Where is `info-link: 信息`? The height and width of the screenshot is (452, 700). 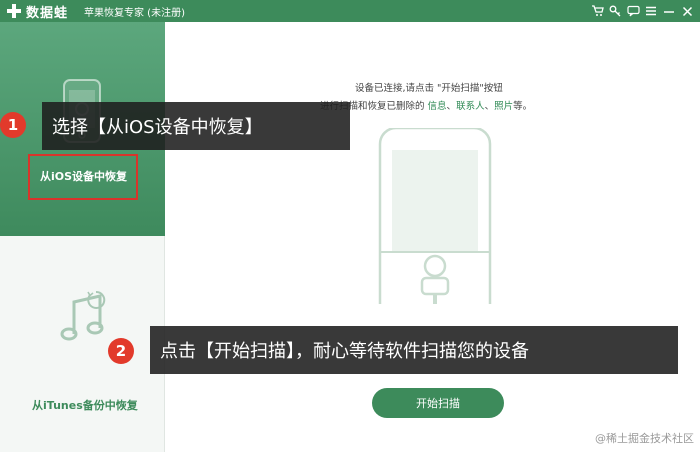
info-link: 信息 is located at coordinates (437, 106).